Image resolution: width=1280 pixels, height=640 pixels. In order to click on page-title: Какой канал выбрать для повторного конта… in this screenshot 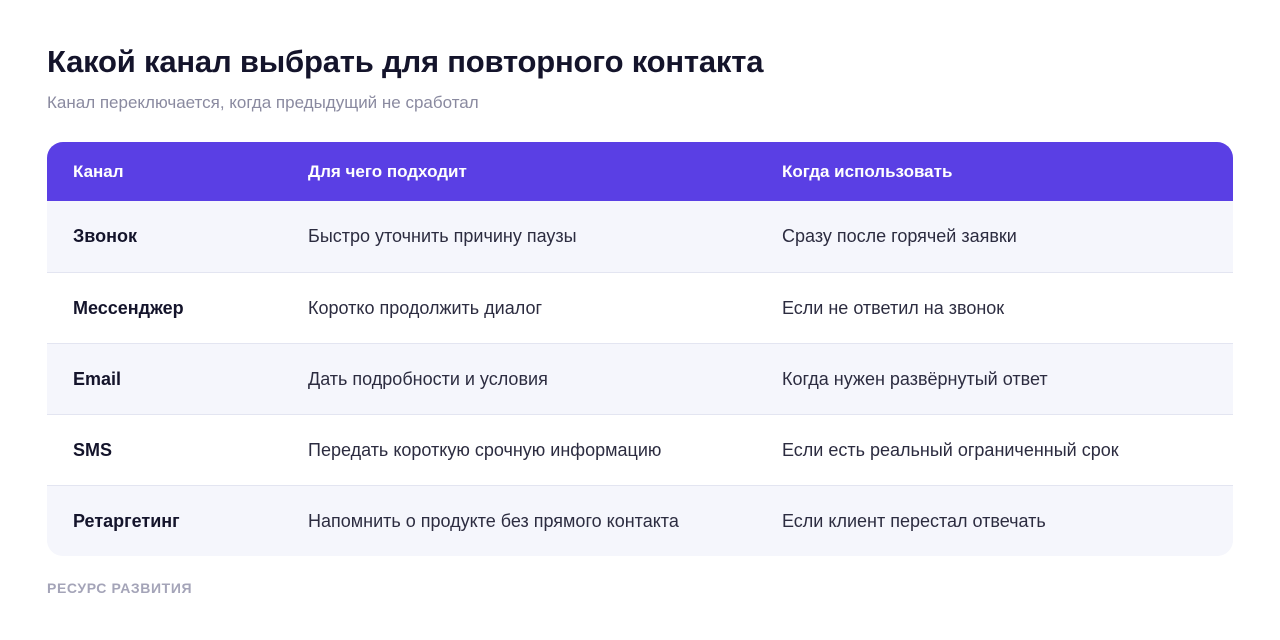, I will do `click(405, 61)`.